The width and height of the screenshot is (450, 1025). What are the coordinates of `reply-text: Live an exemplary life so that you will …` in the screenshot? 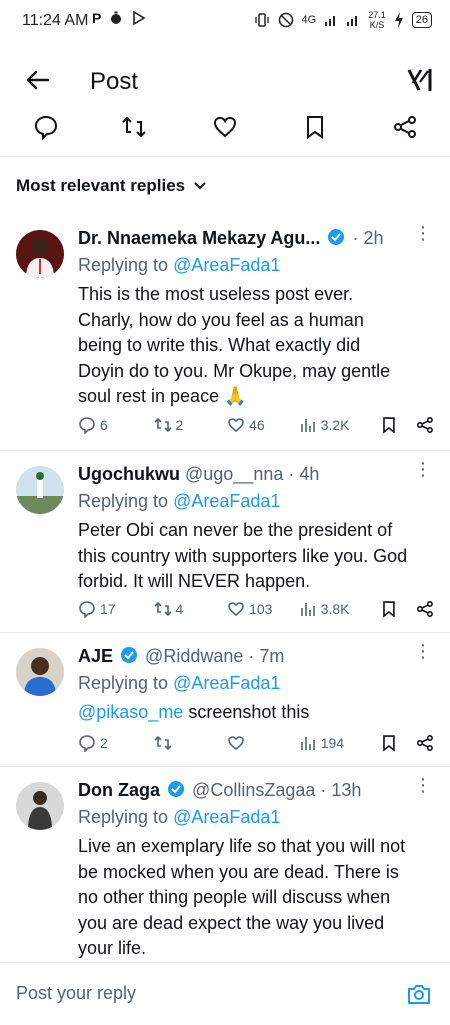 It's located at (242, 897).